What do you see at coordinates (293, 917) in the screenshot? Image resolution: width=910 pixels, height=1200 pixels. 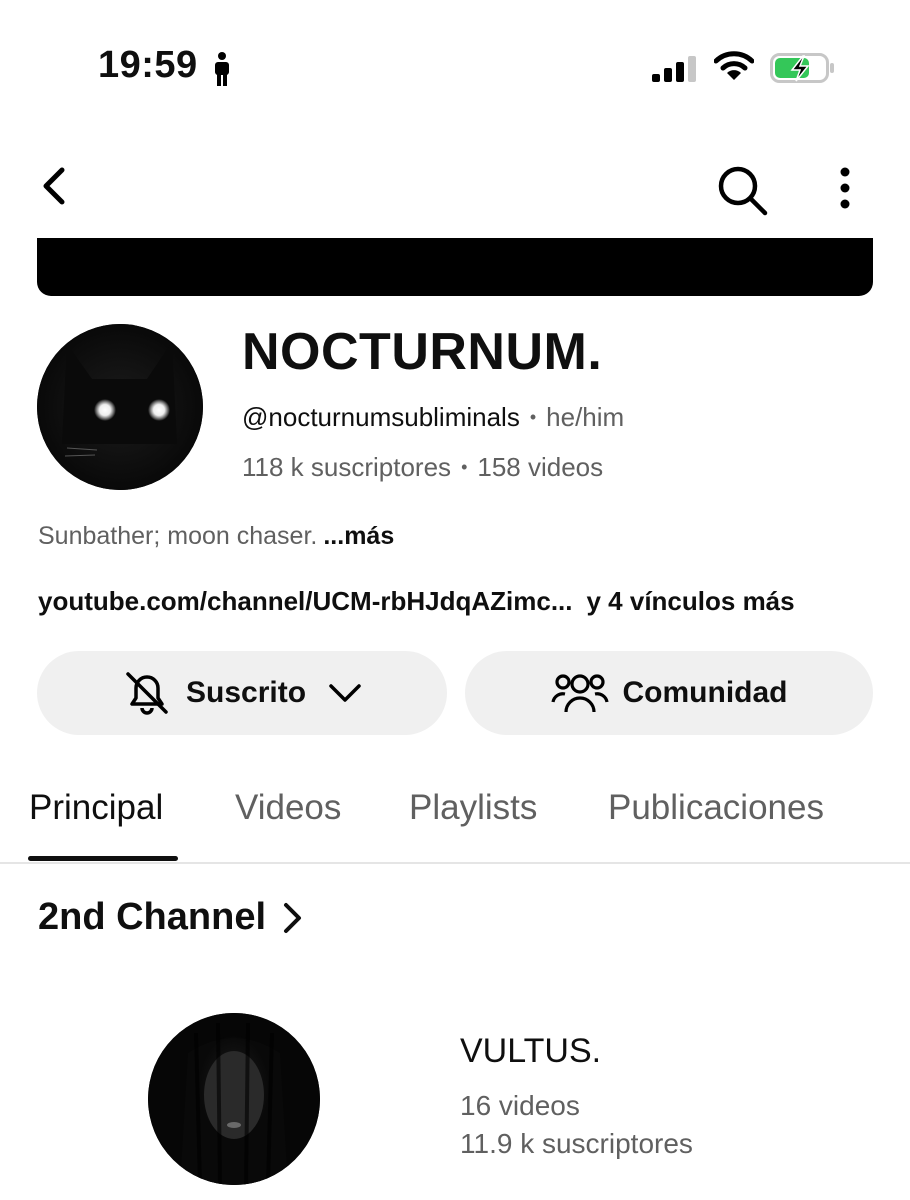 I see `chevron-right-icon` at bounding box center [293, 917].